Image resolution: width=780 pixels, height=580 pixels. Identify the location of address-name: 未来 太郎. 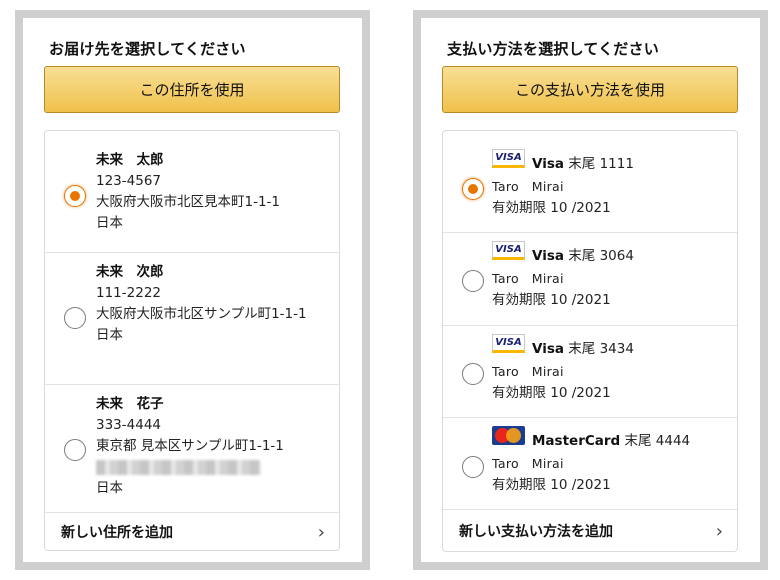
(130, 160).